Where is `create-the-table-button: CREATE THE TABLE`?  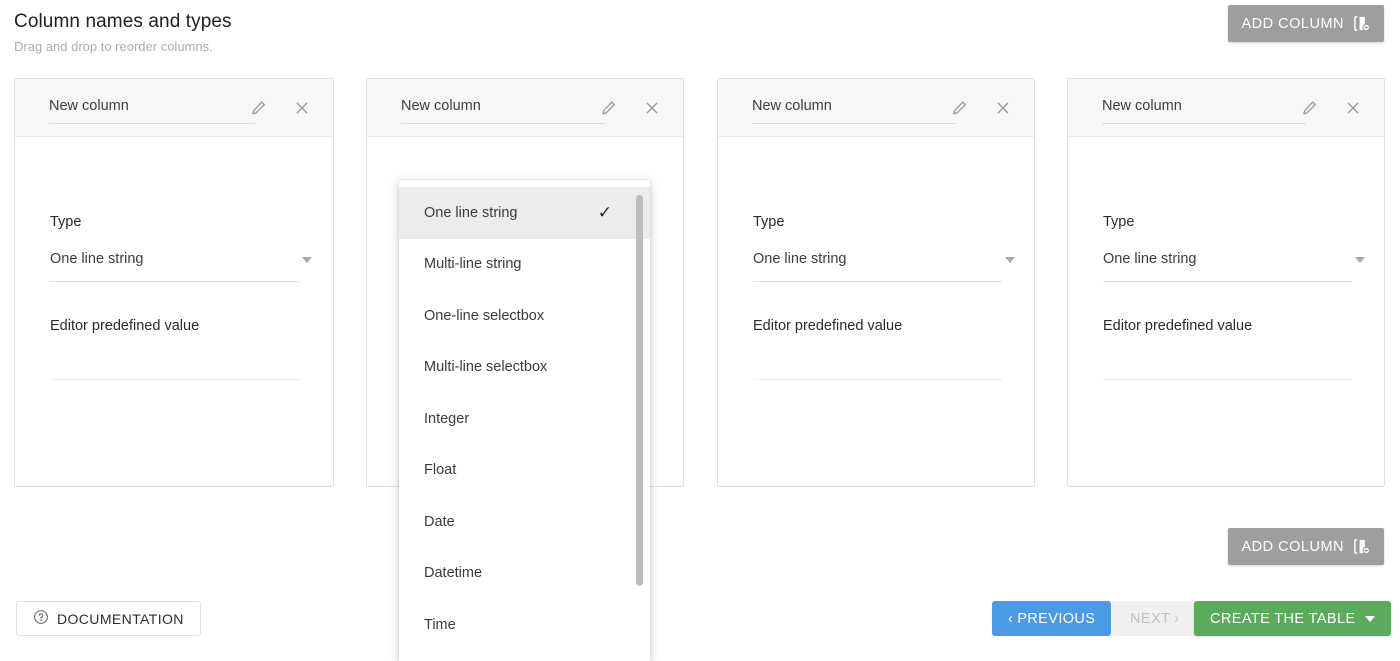 create-the-table-button: CREATE THE TABLE is located at coordinates (1292, 618).